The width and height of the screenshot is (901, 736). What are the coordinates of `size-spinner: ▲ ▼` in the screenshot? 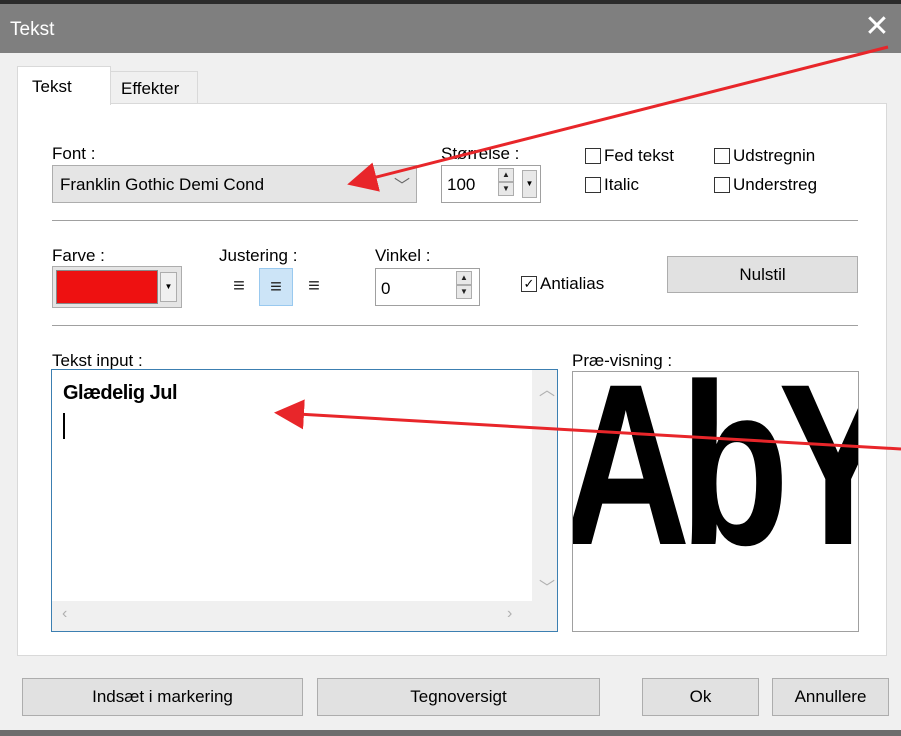 It's located at (506, 182).